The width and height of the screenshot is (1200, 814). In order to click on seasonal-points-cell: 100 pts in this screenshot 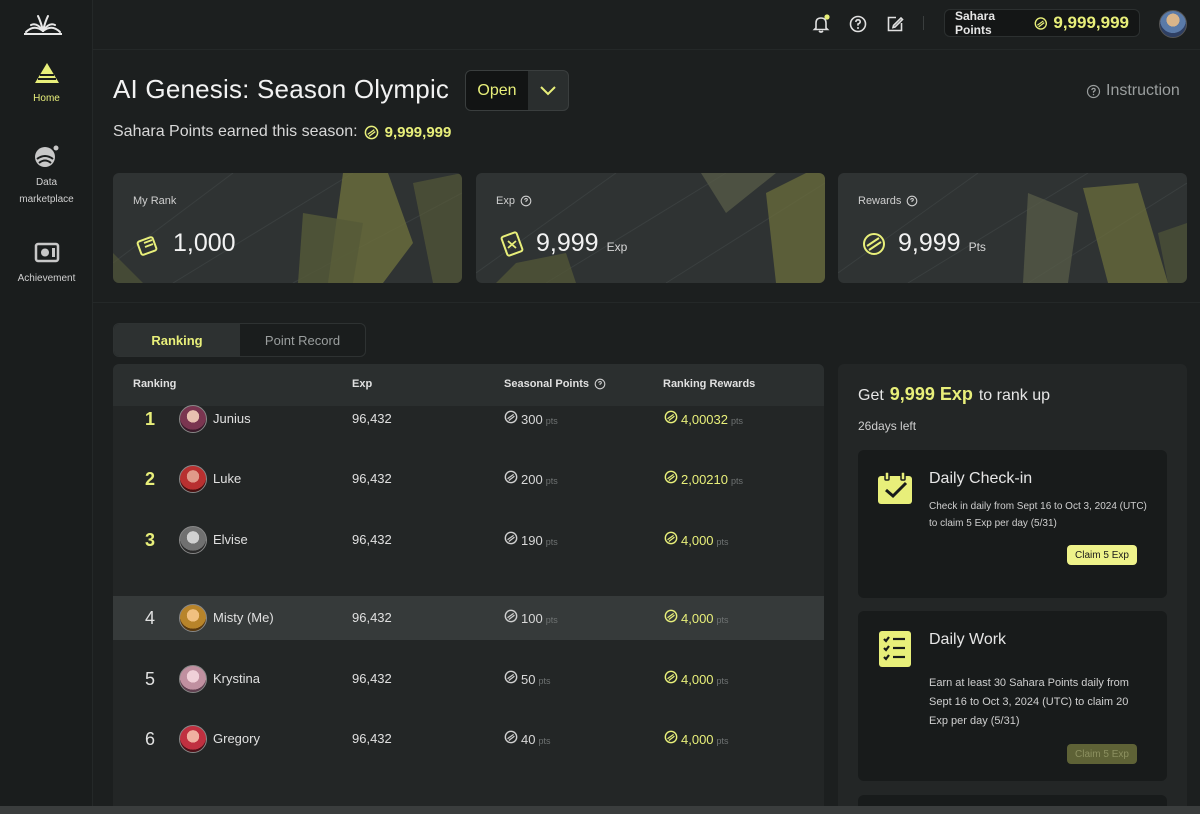, I will do `click(531, 617)`.